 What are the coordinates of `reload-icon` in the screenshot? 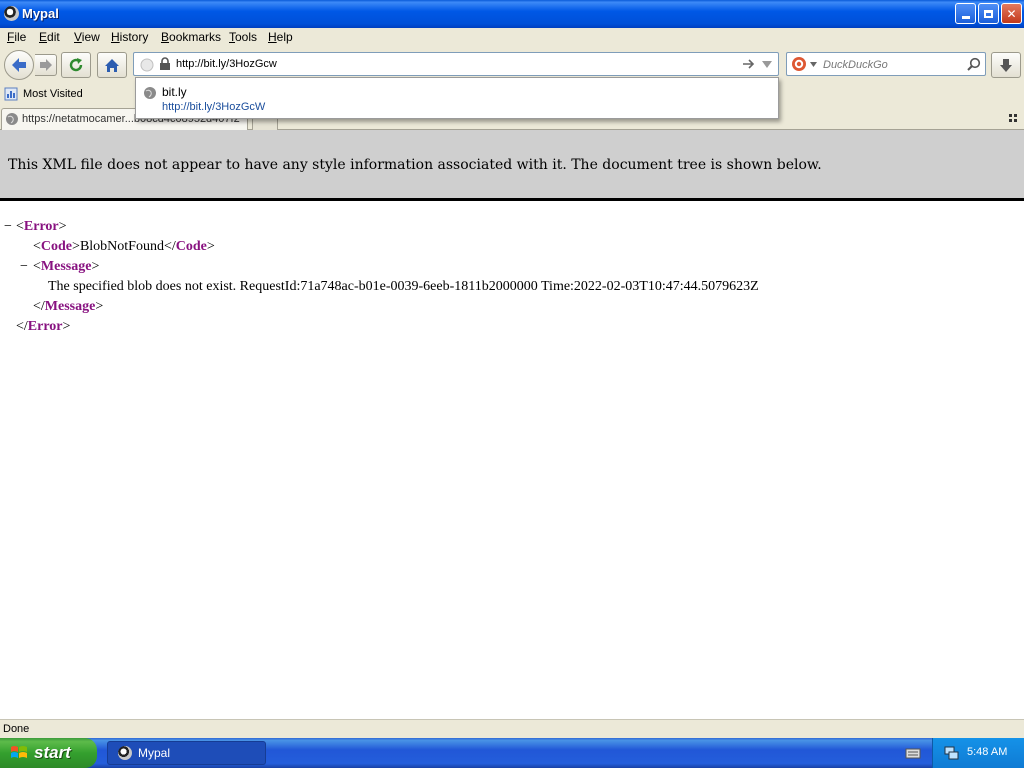 It's located at (76, 65).